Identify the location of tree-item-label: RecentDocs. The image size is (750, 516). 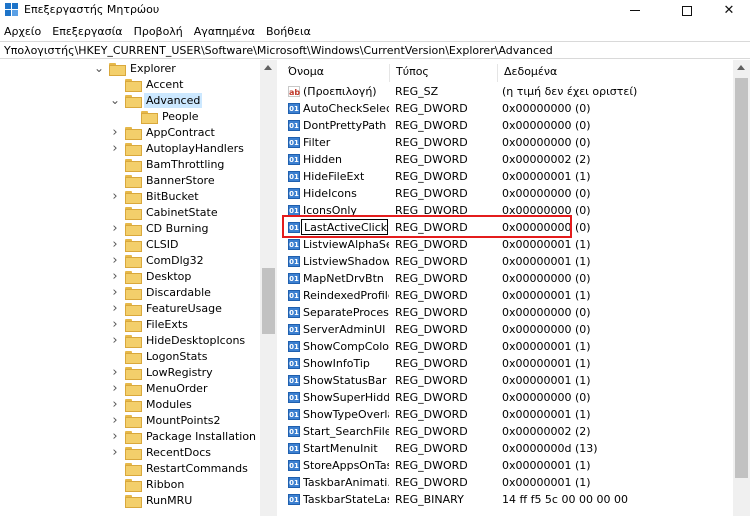
(178, 452).